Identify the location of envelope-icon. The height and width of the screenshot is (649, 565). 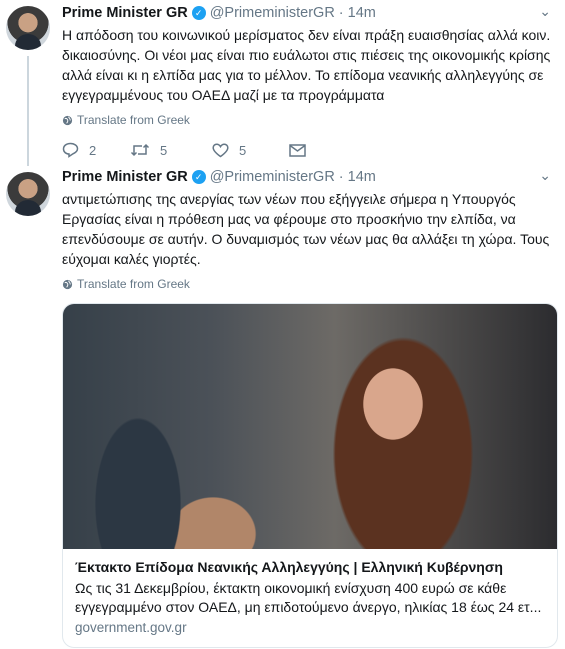
(297, 150).